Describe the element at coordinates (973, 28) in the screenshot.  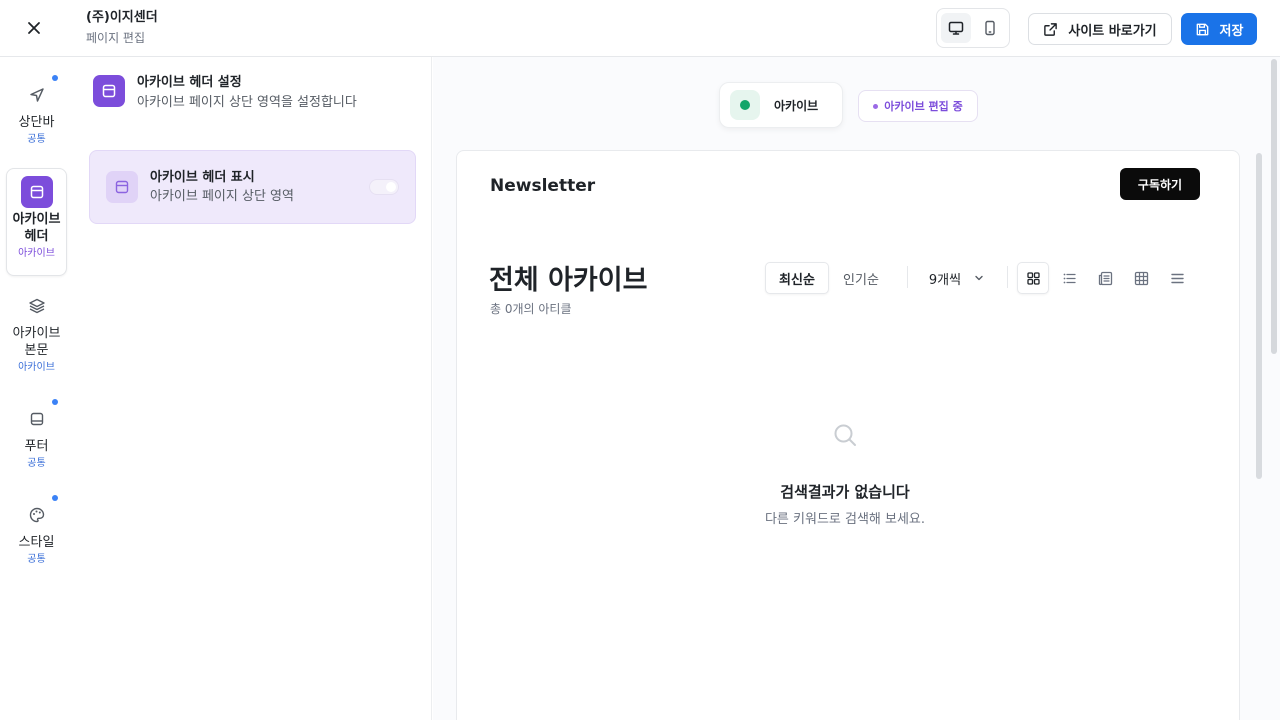
I see `device-toggle` at that location.